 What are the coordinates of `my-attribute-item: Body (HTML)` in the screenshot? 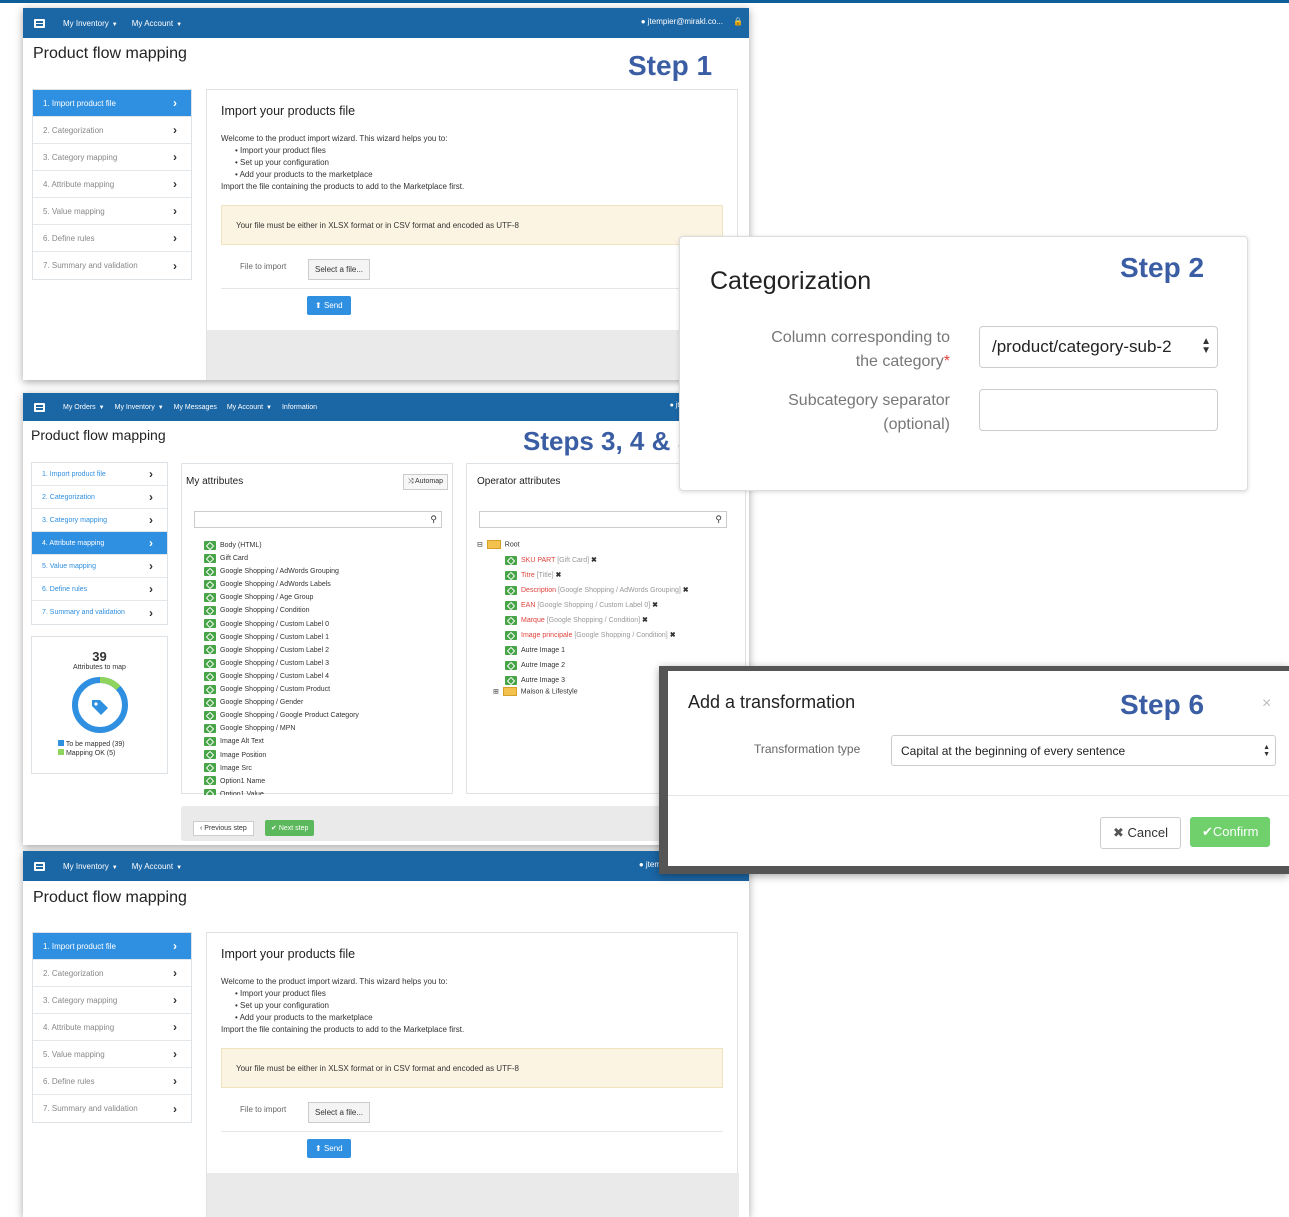 It's located at (281, 545).